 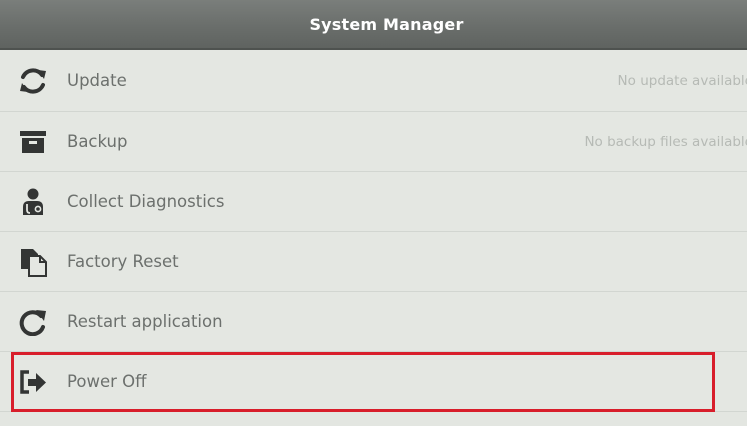 What do you see at coordinates (373, 81) in the screenshot?
I see `menu-item-update: Update No update available` at bounding box center [373, 81].